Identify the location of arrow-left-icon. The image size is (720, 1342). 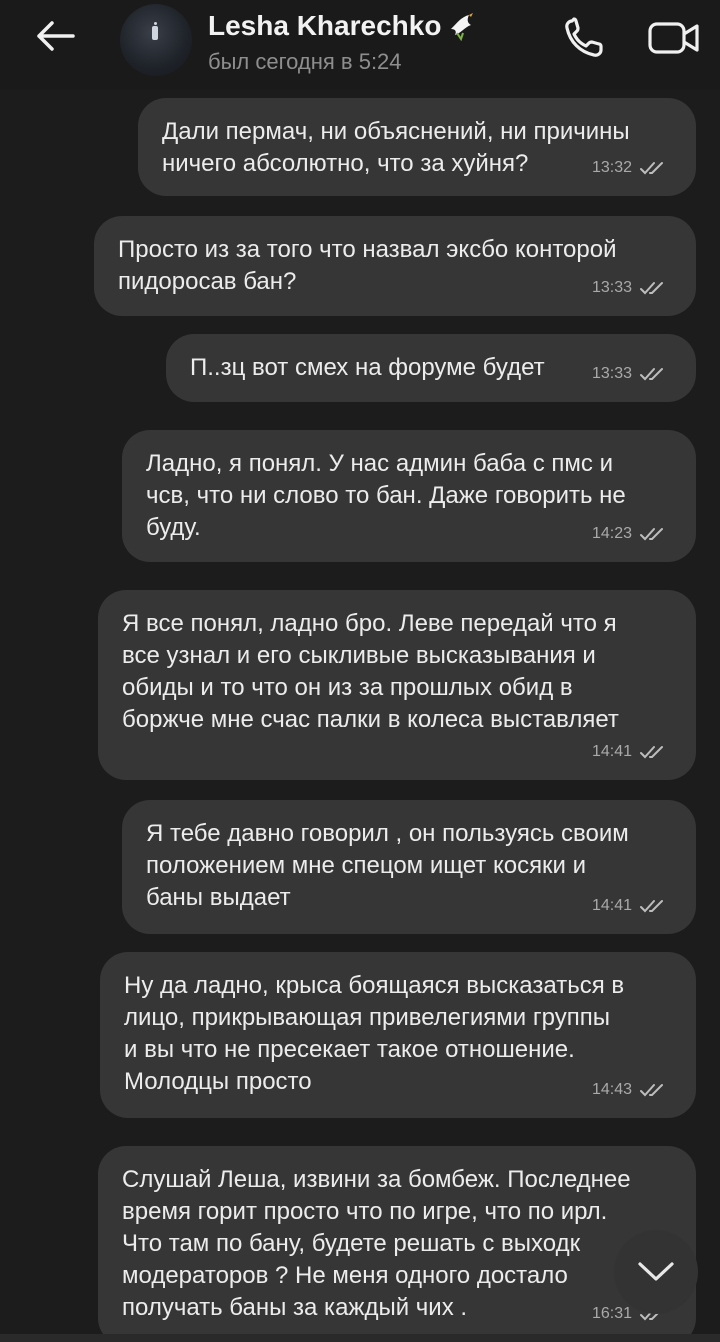
(56, 36).